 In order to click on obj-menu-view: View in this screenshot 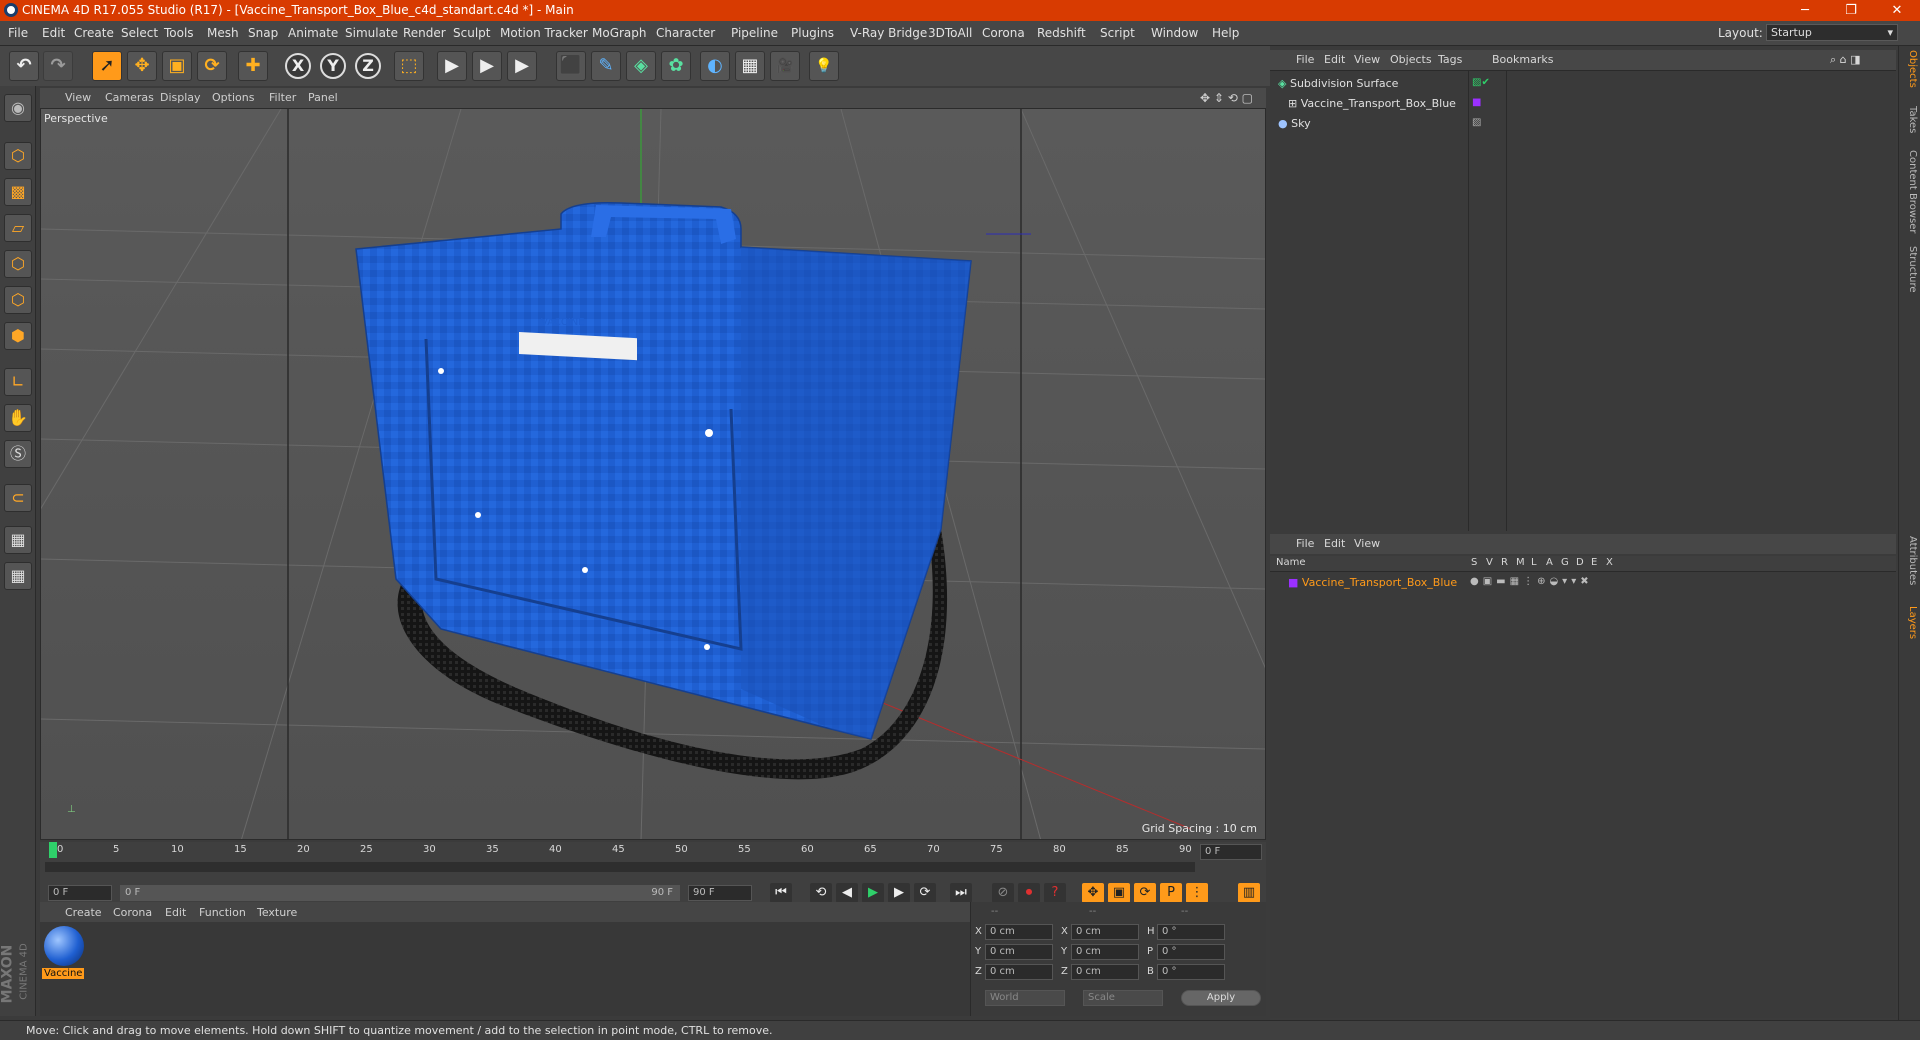, I will do `click(1367, 59)`.